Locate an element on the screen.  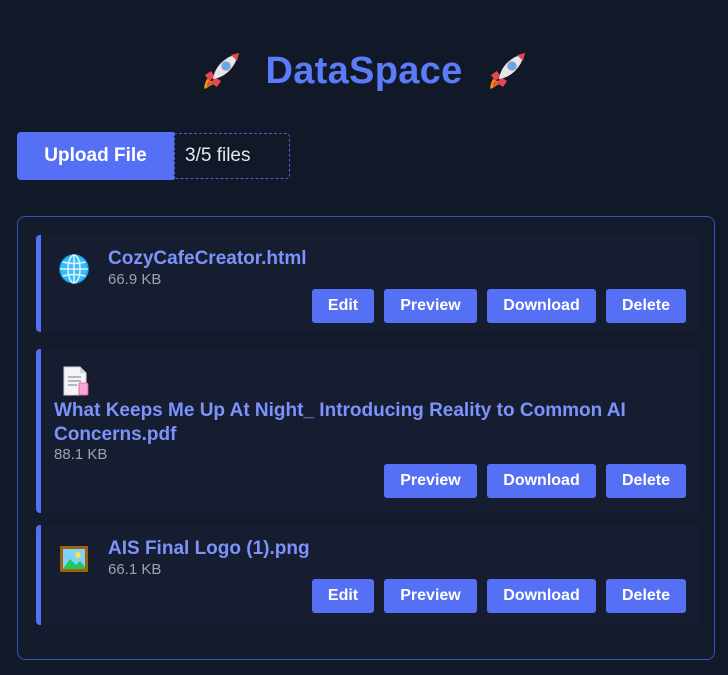
upload-file-button: Upload File is located at coordinates (95, 156).